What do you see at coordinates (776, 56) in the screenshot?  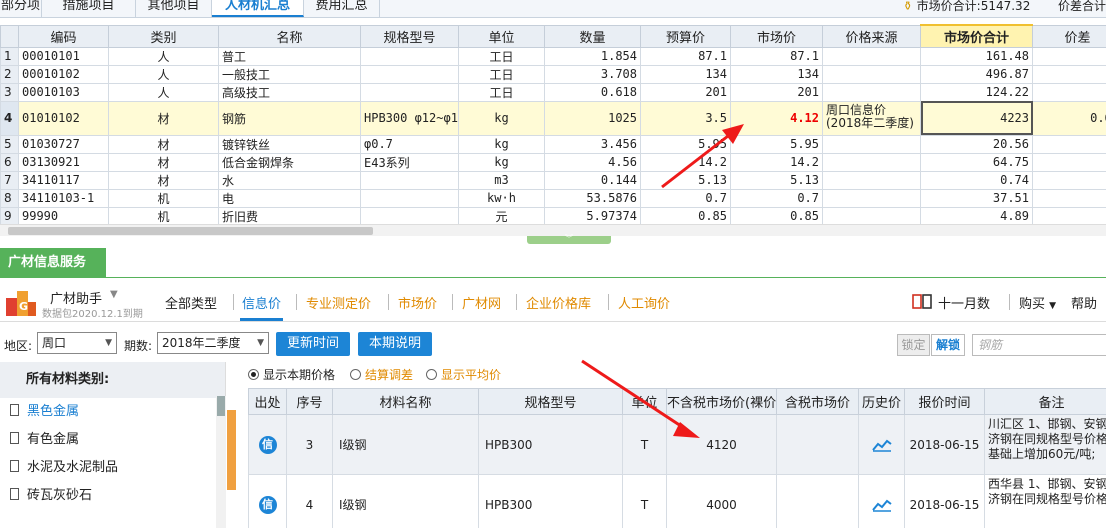 I see `cell-market-price: 87.1` at bounding box center [776, 56].